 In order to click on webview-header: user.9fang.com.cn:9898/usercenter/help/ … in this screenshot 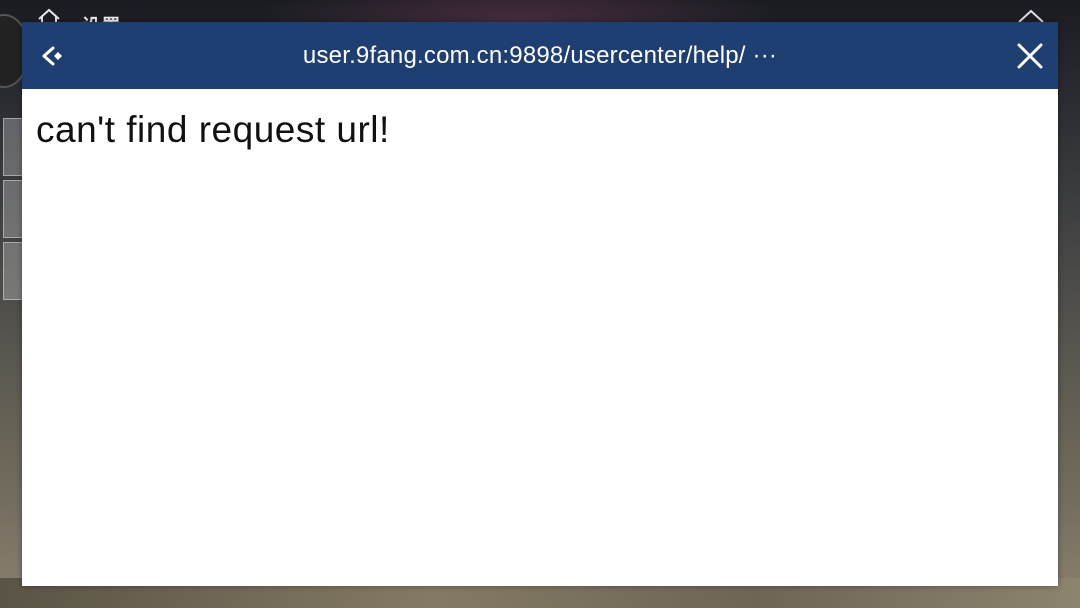, I will do `click(540, 55)`.